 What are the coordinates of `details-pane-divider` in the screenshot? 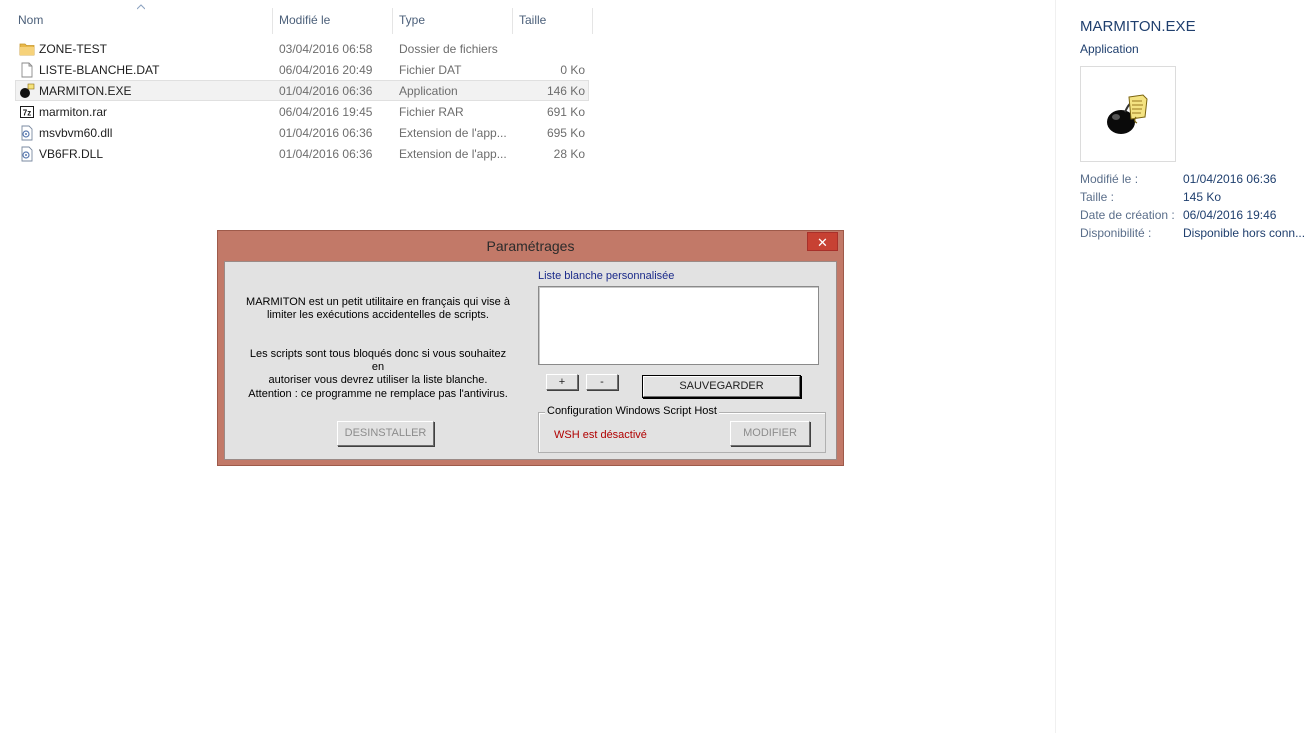 It's located at (1055, 366).